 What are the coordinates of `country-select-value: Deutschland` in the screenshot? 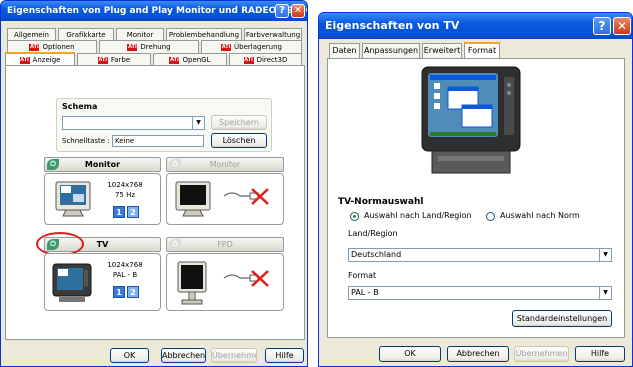 It's located at (376, 254).